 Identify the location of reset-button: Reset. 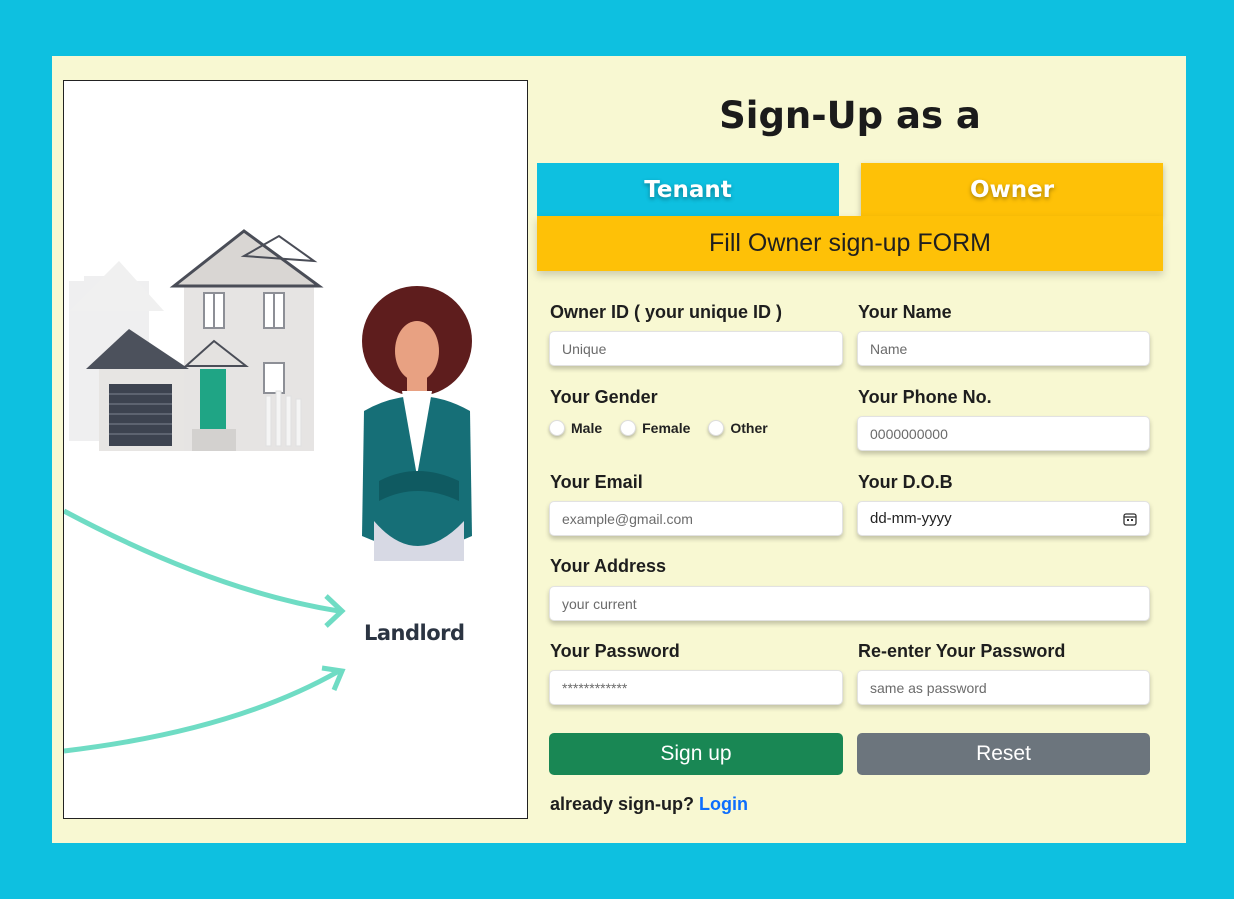
(1003, 754).